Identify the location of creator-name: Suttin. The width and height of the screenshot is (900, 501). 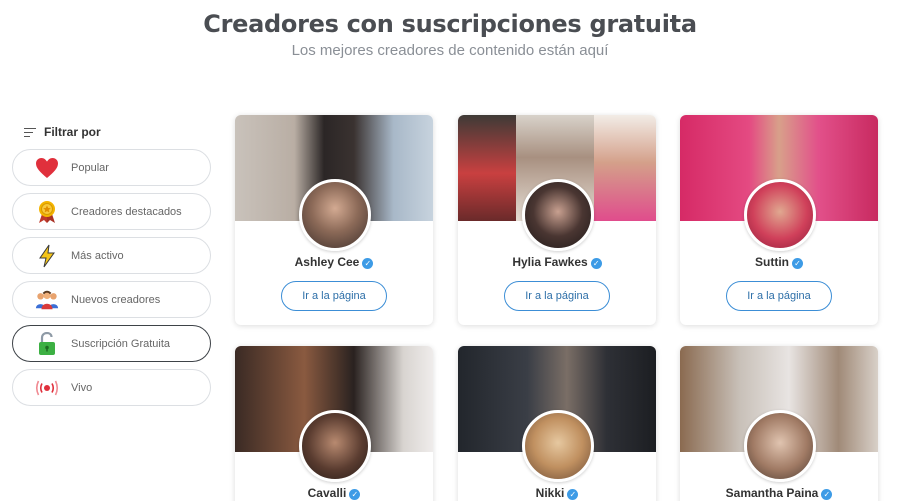
(772, 262).